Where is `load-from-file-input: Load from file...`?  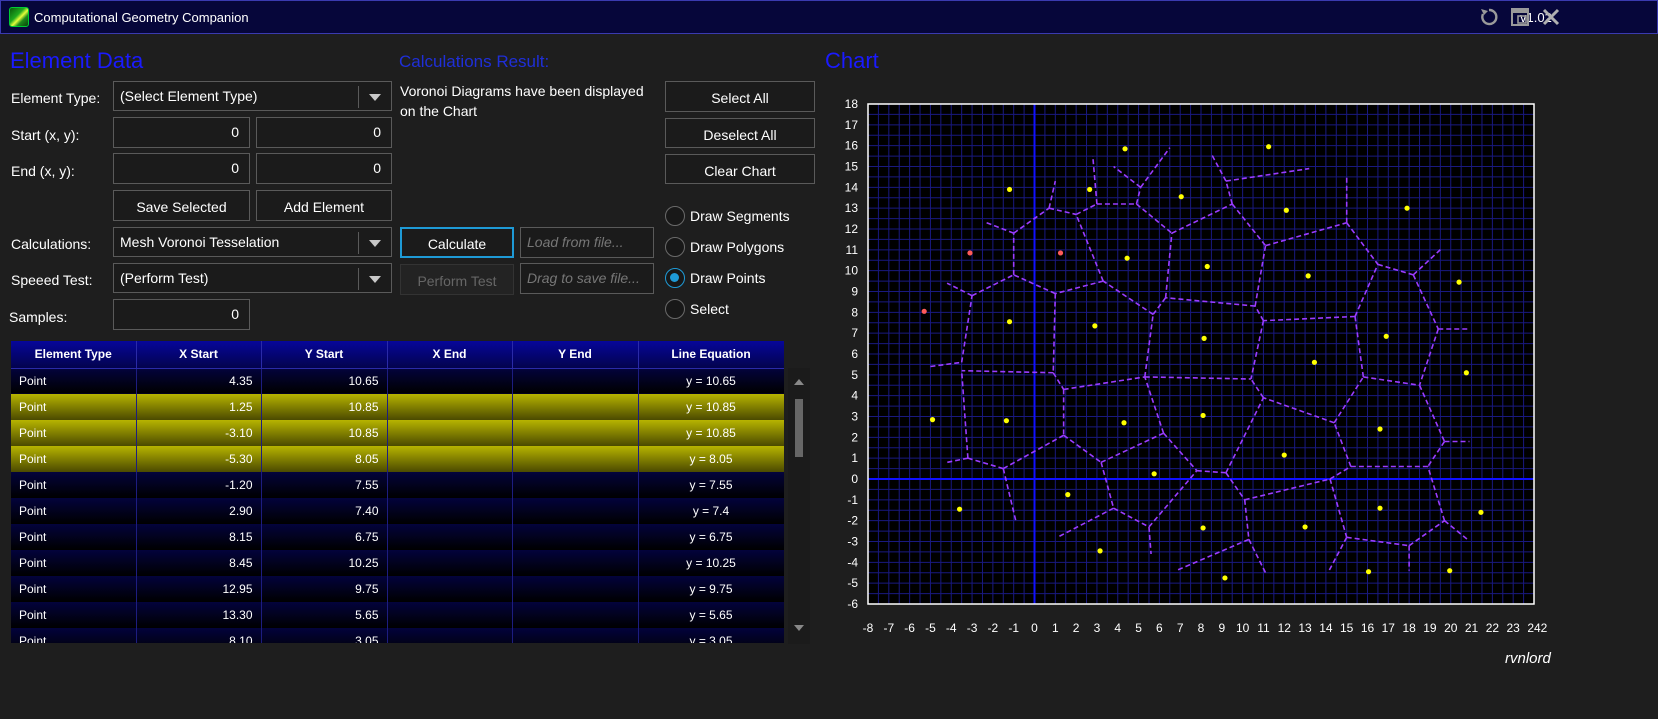
load-from-file-input: Load from file... is located at coordinates (587, 242).